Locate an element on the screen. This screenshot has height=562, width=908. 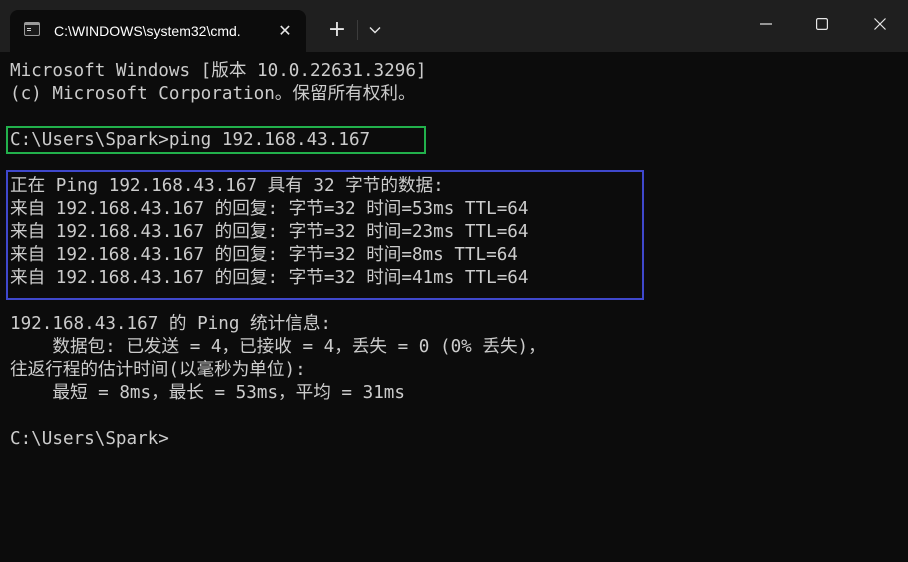
maximize-icon is located at coordinates (822, 24).